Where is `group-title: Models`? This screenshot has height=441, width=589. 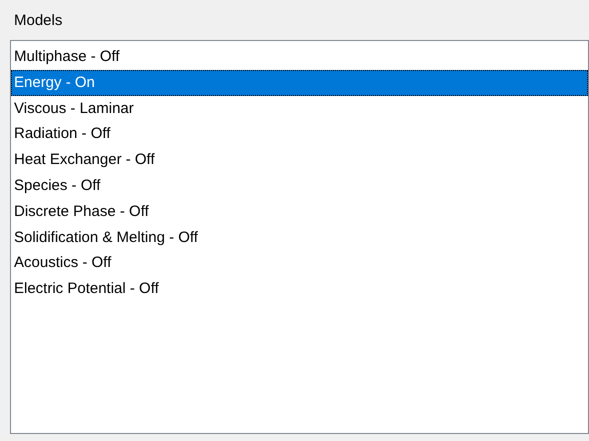
group-title: Models is located at coordinates (38, 21).